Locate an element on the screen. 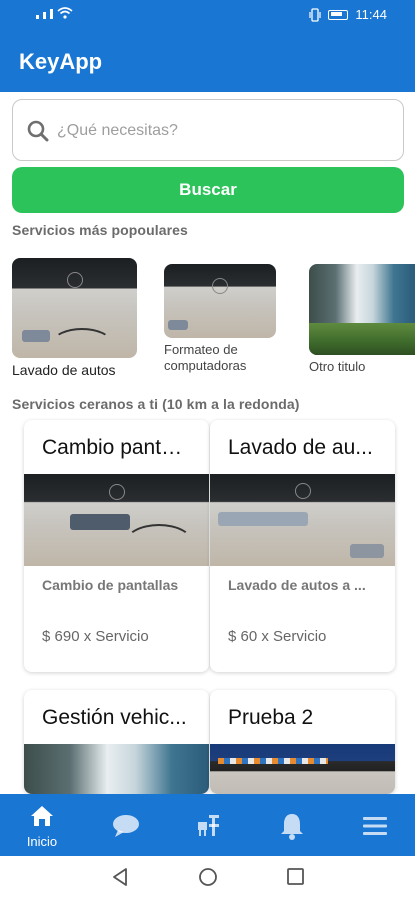 The width and height of the screenshot is (415, 900). service-card-title: Prueba 2 is located at coordinates (271, 717).